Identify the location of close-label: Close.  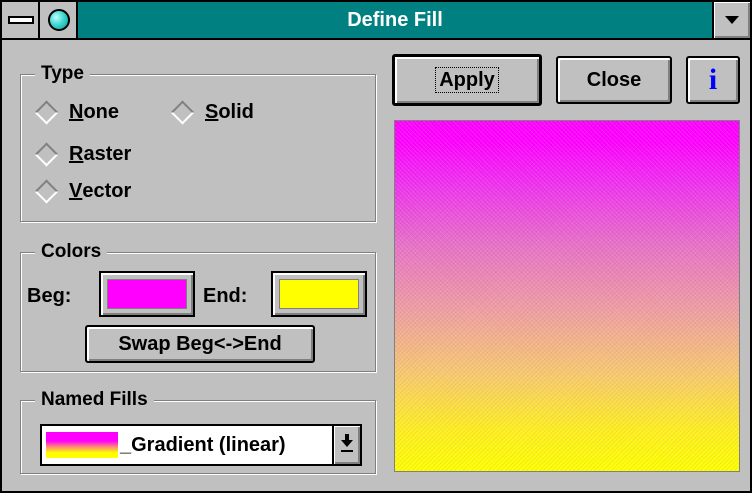
(614, 79).